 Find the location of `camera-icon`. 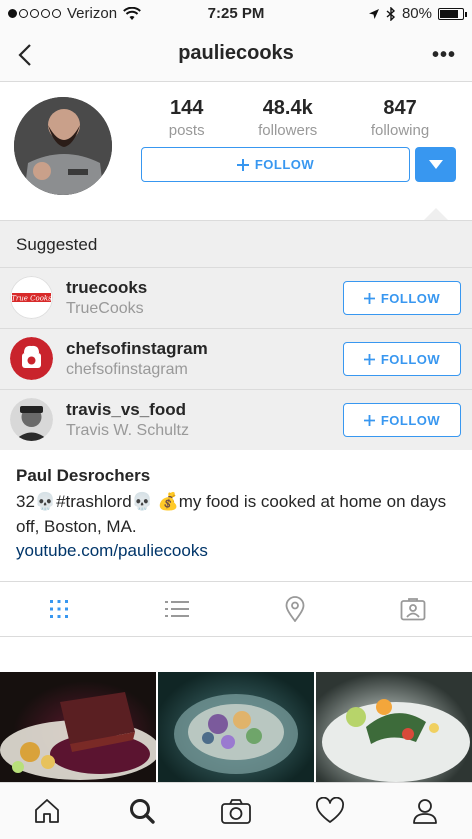

camera-icon is located at coordinates (236, 811).